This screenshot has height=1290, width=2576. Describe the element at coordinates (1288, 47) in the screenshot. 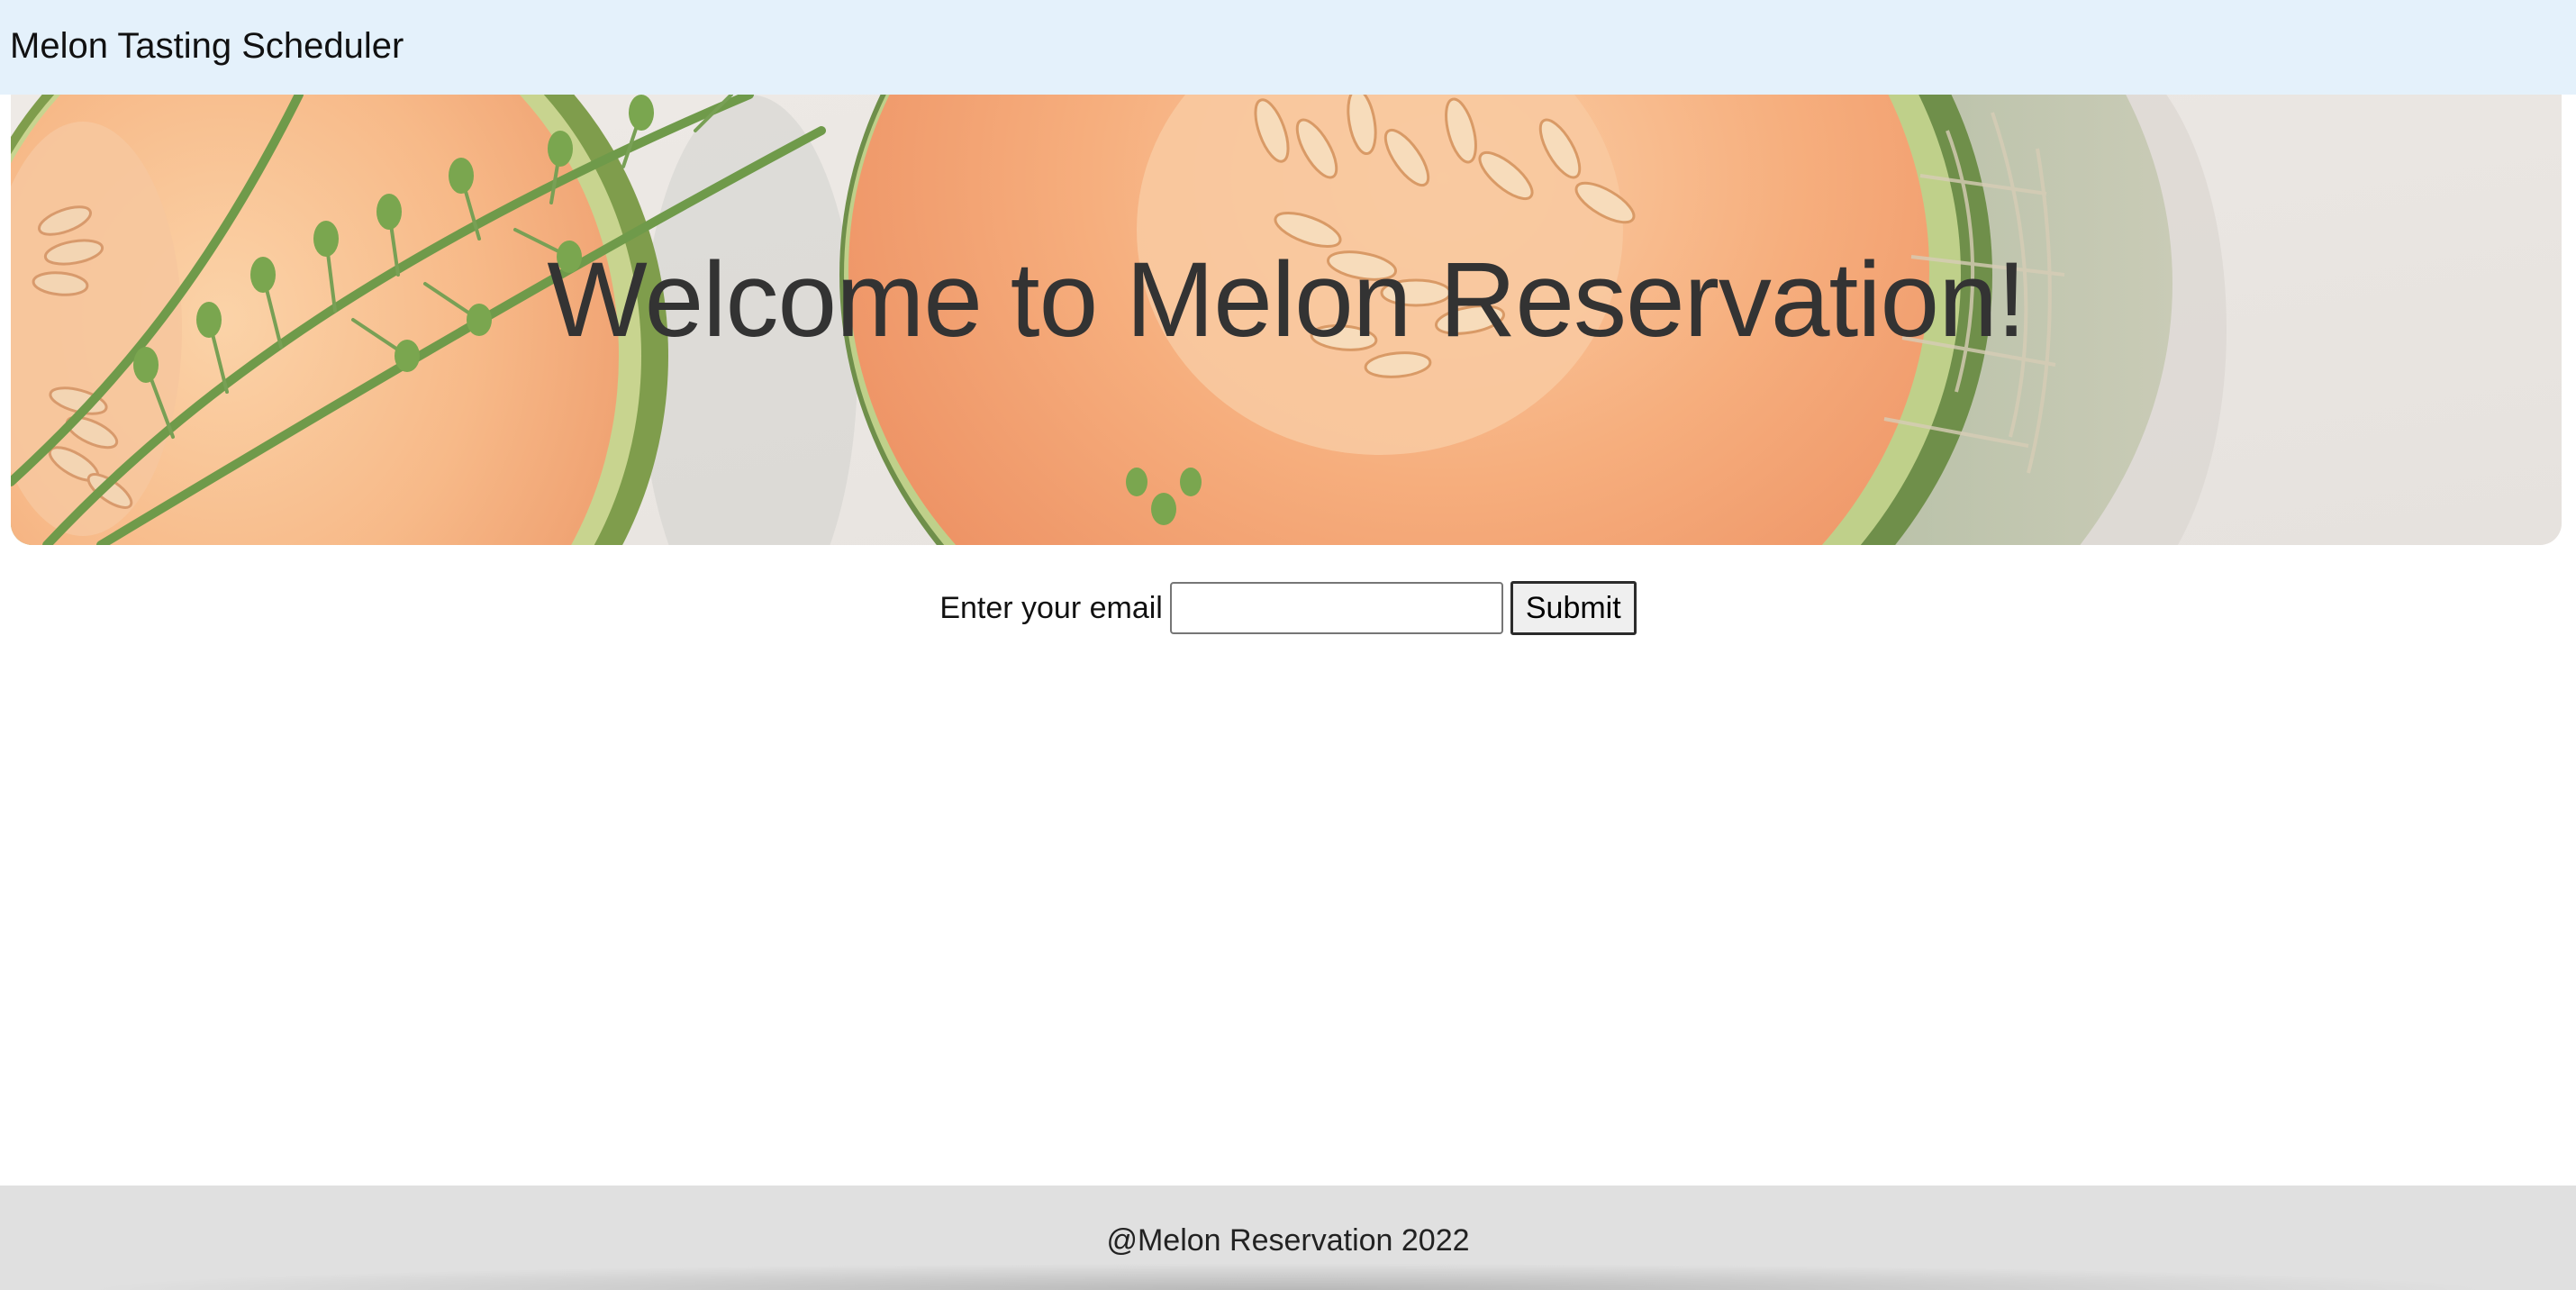

I see `top-navbar: Melon Tasting Scheduler` at that location.